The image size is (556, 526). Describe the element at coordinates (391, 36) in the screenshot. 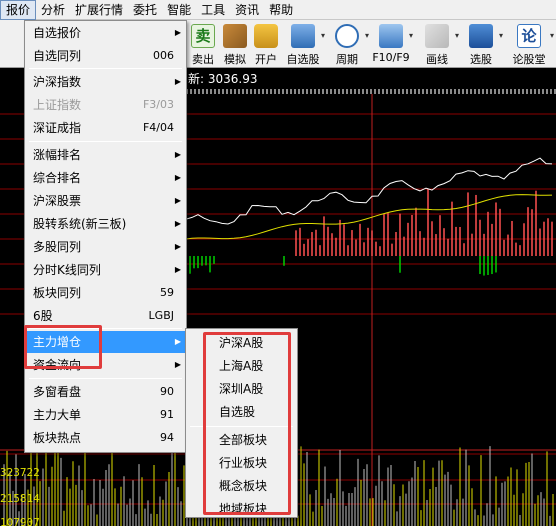

I see `f10-icon` at that location.